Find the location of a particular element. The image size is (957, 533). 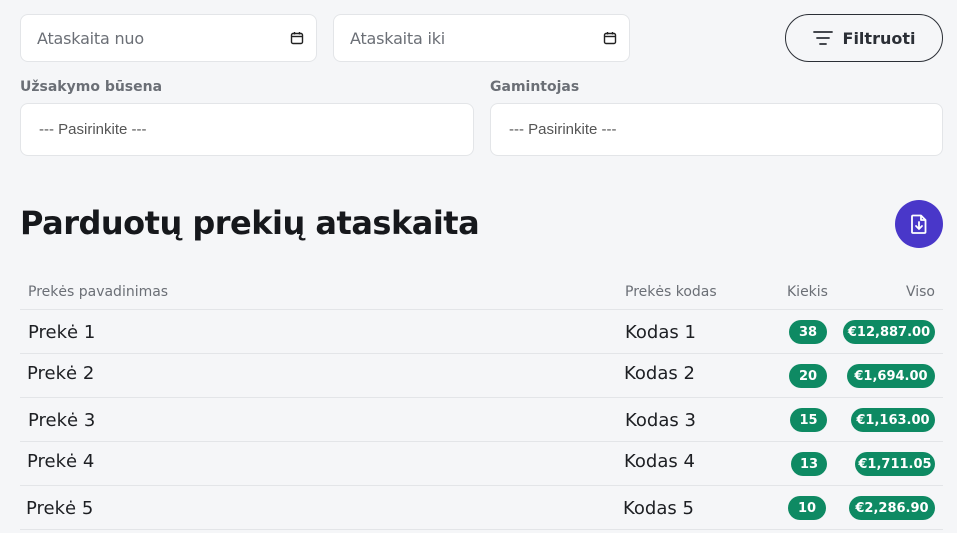

export-button is located at coordinates (919, 224).